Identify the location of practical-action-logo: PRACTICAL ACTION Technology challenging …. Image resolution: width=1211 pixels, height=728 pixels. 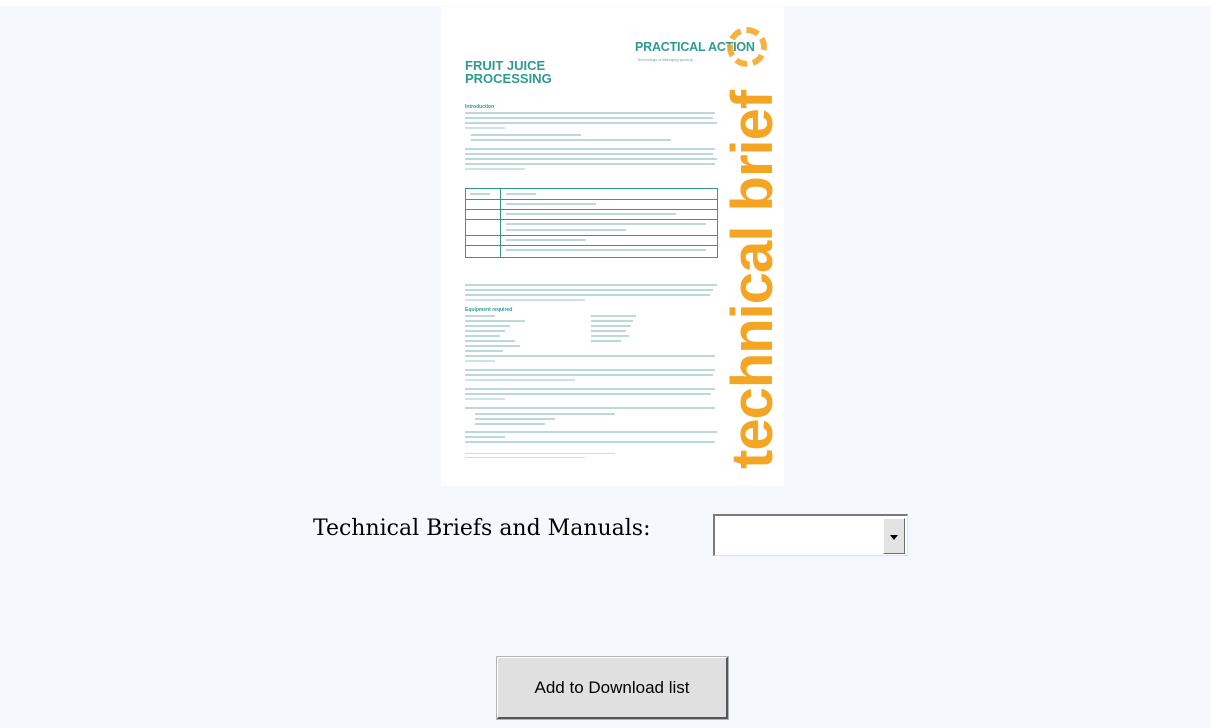
(701, 48).